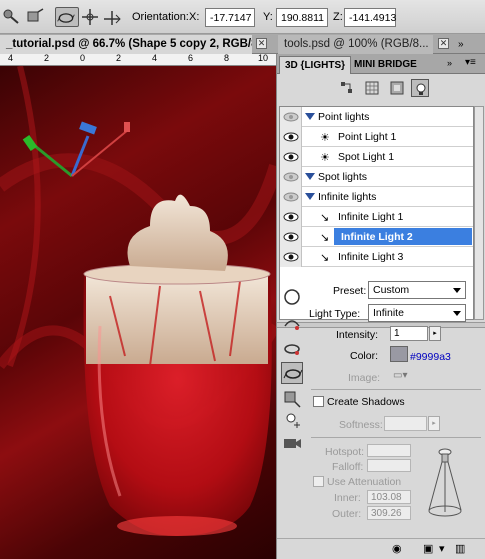 This screenshot has height=559, width=485. I want to click on use-attenuation-checkbox, so click(318, 481).